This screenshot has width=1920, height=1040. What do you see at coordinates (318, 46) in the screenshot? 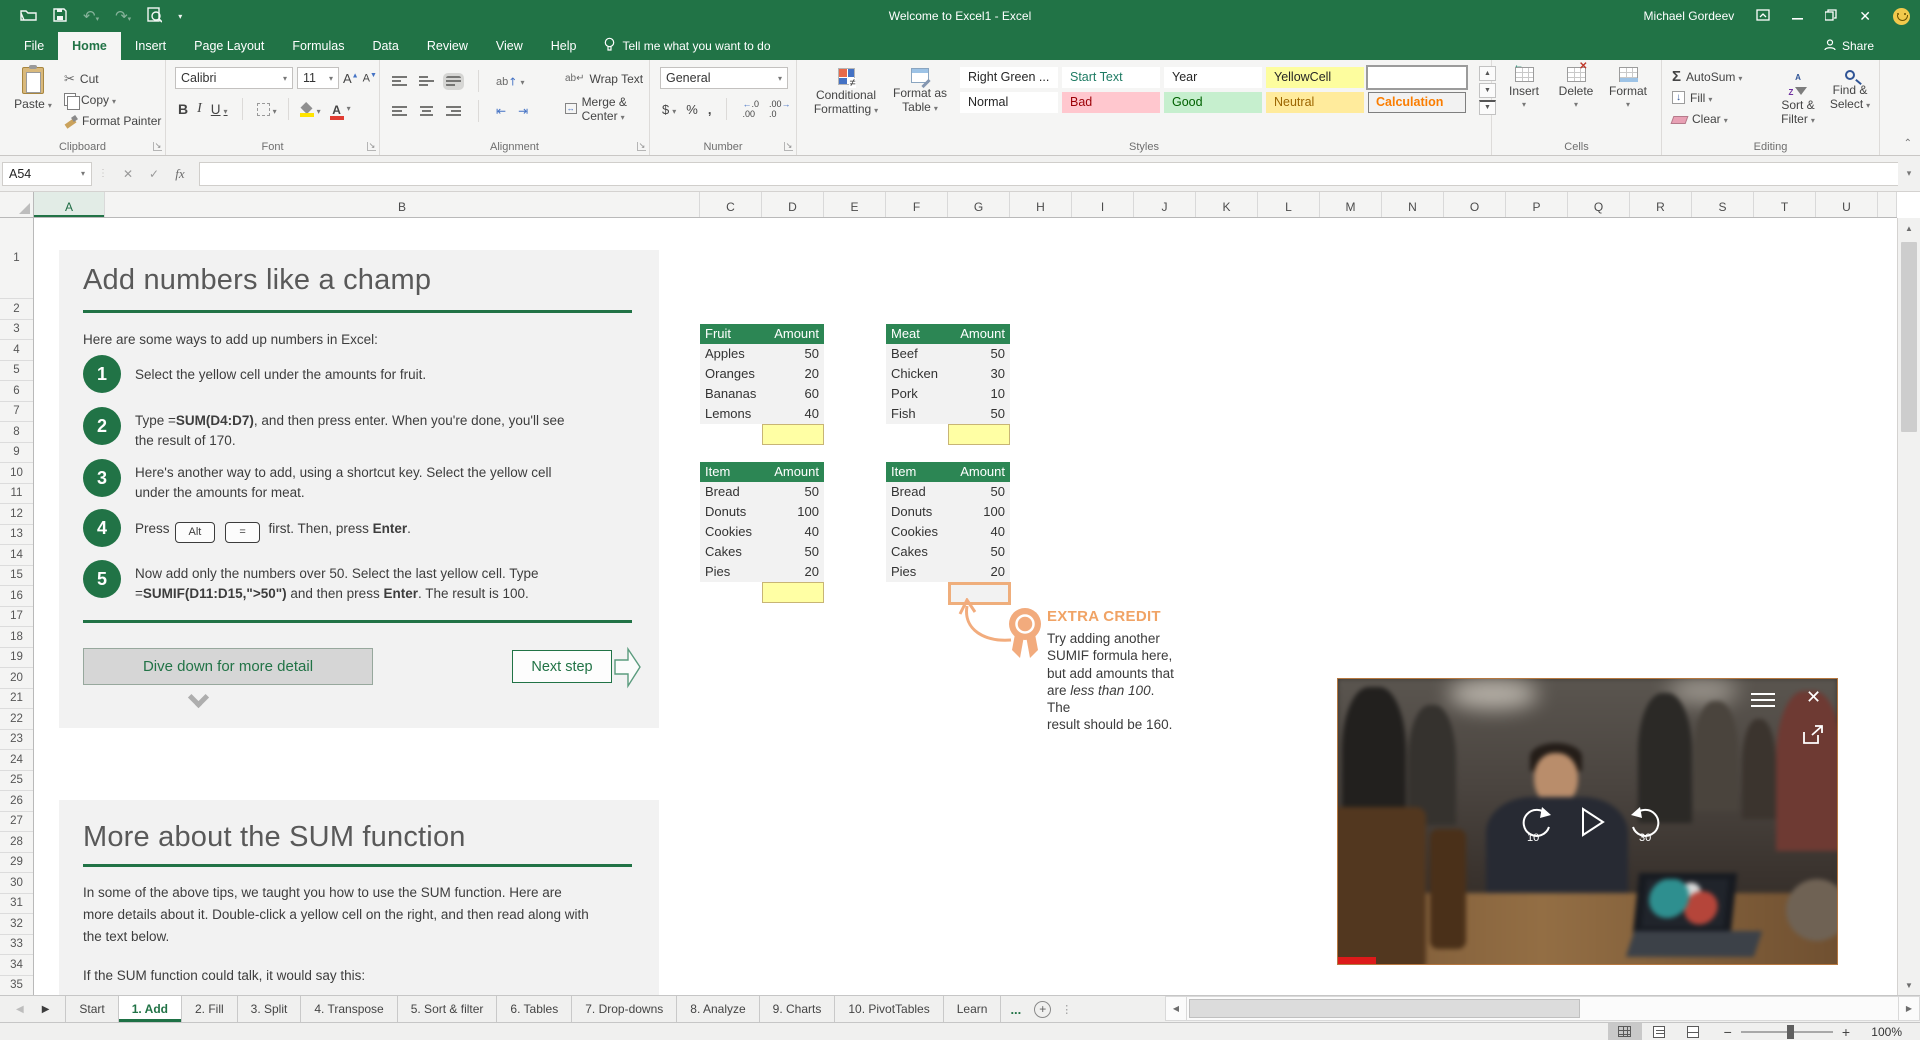
I see `ribbon-tab-formulas: Formulas` at bounding box center [318, 46].